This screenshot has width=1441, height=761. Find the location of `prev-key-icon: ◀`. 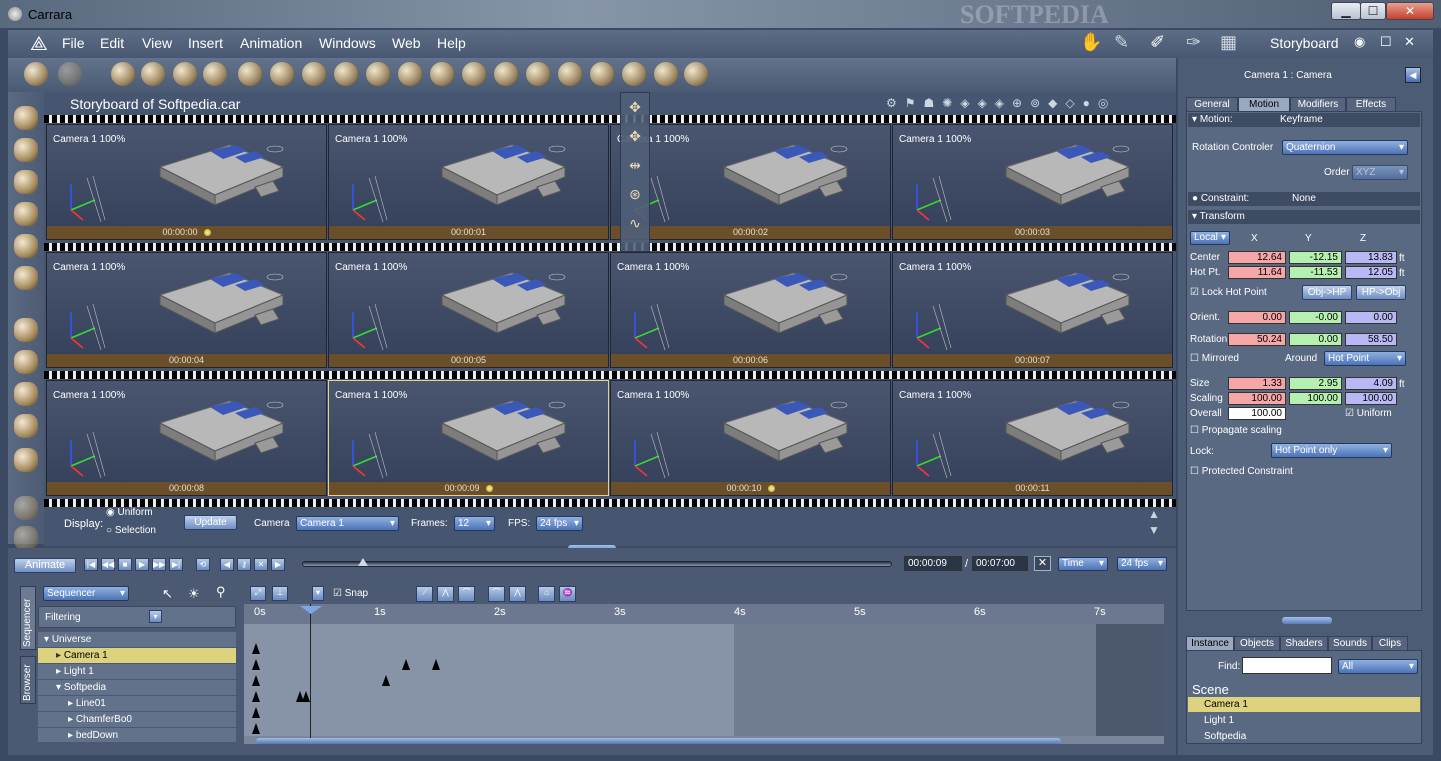

prev-key-icon: ◀ is located at coordinates (227, 564).